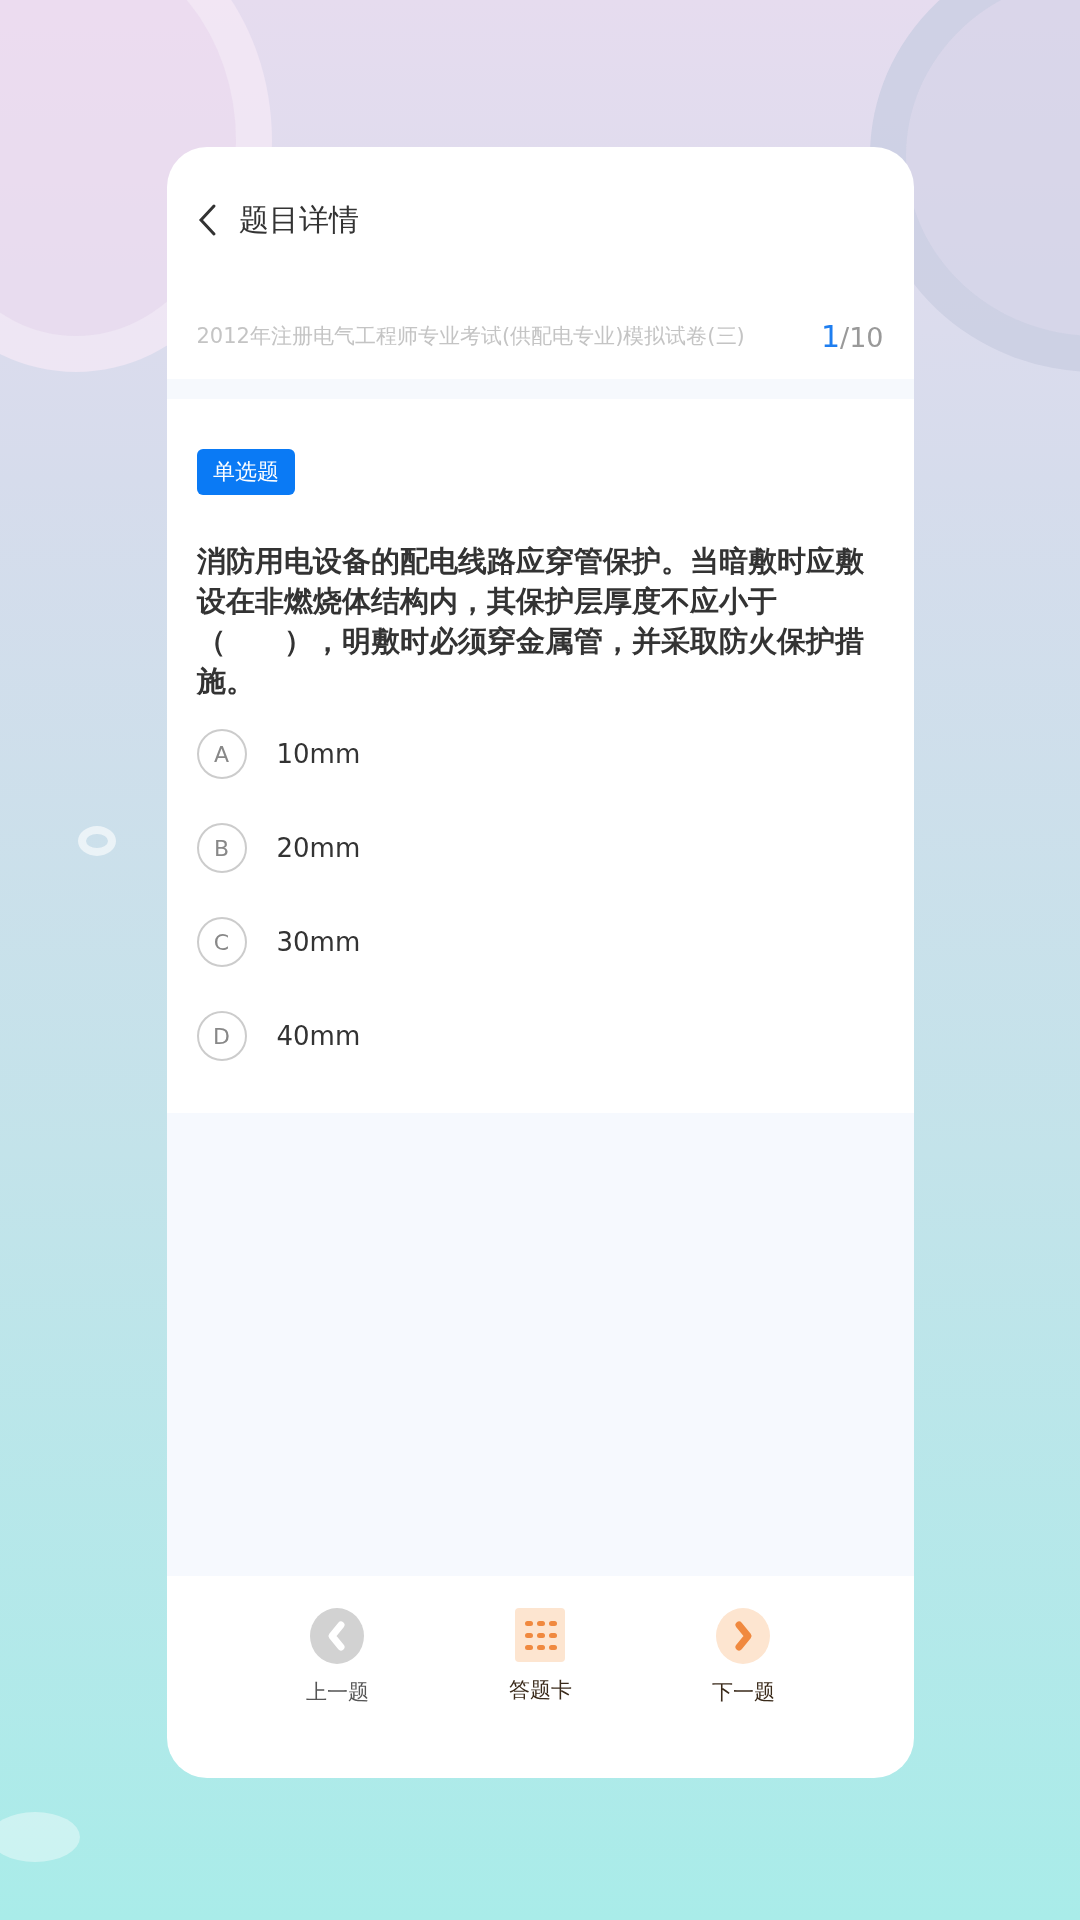  I want to click on back-icon, so click(206, 220).